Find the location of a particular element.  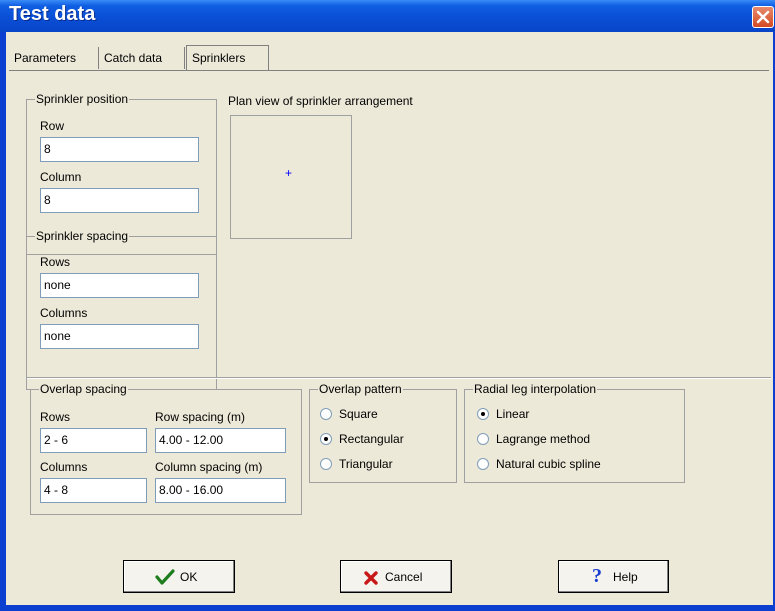

row-input: 8 is located at coordinates (119, 149).